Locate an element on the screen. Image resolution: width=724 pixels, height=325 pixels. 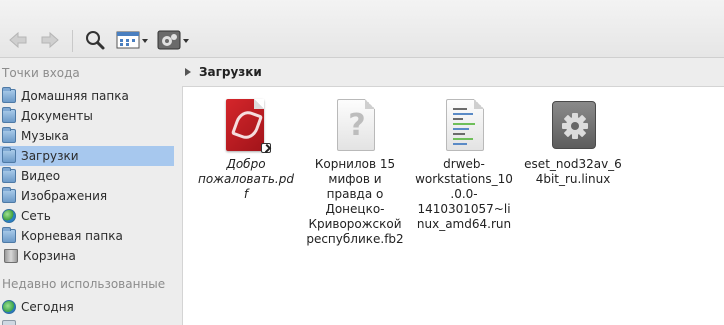
file-item: eset_nod32av_64bit_ru.linux is located at coordinates (573, 143).